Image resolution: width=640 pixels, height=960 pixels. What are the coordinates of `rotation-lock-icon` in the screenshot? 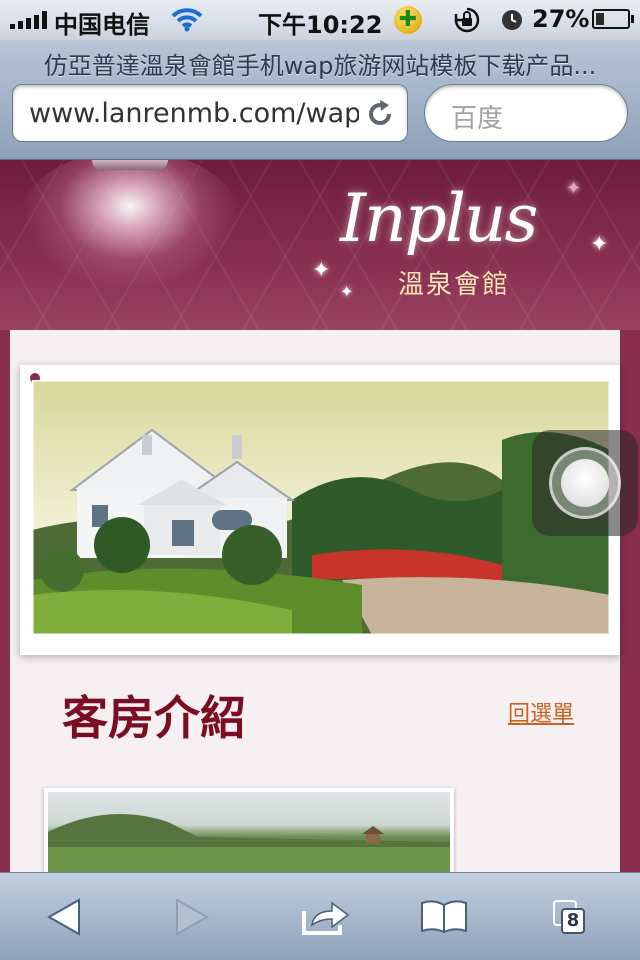 It's located at (467, 23).